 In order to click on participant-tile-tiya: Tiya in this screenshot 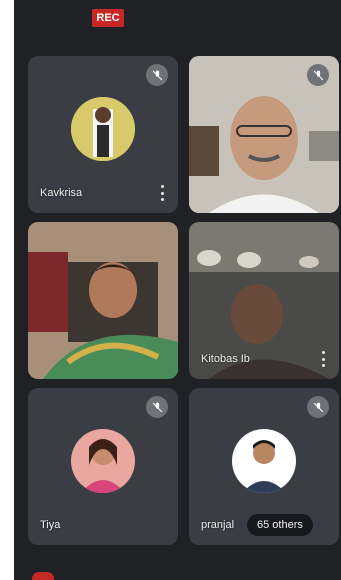, I will do `click(103, 466)`.